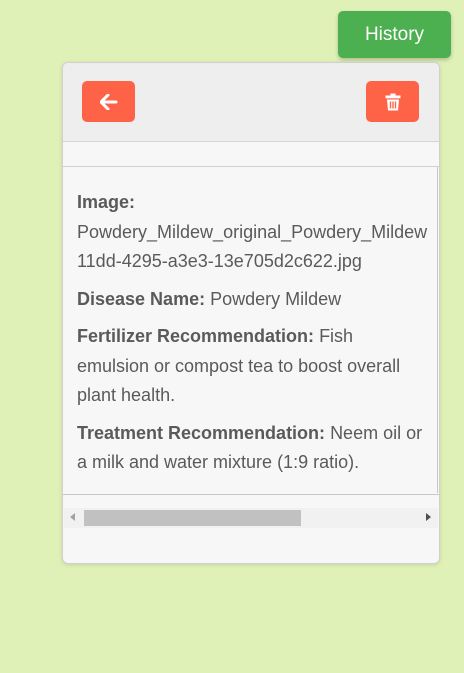 This screenshot has height=673, width=464. I want to click on divider, so click(251, 494).